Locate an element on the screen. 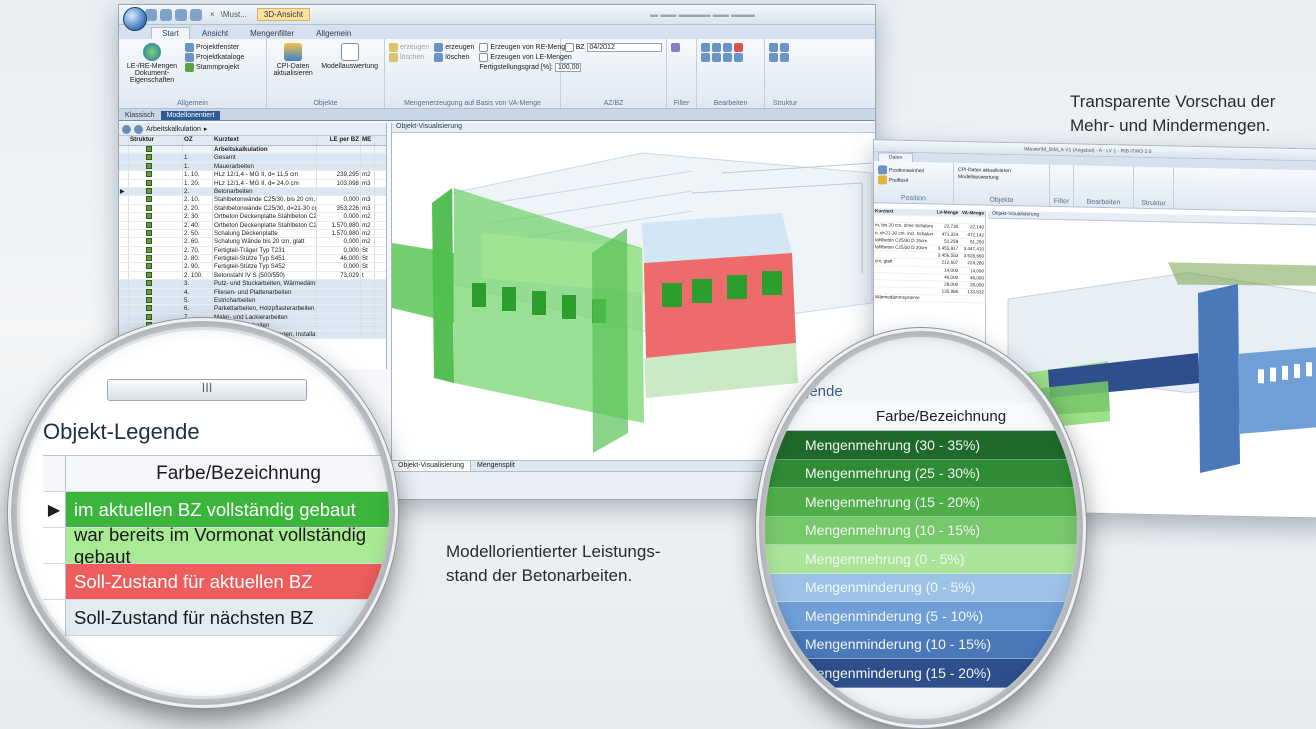 Image resolution: width=1316 pixels, height=729 pixels. legend-row: Mengenmehrung (0 - 5%) is located at coordinates (921, 559).